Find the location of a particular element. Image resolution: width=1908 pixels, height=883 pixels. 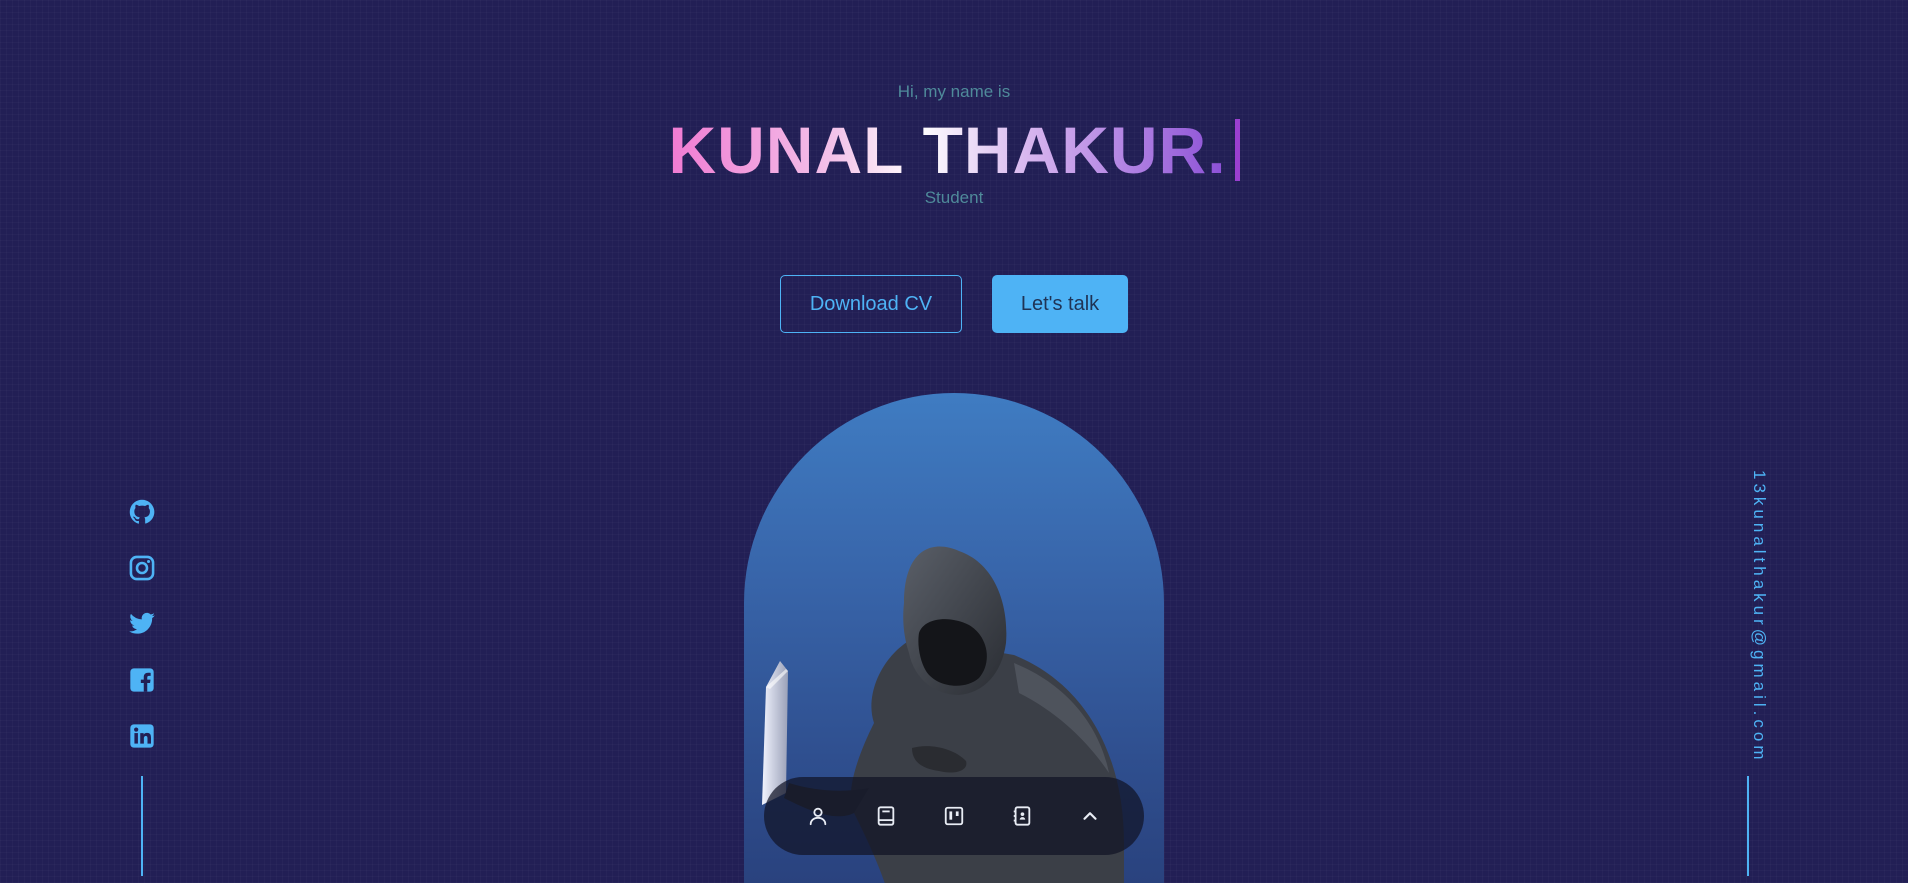

typing-cursor is located at coordinates (1237, 150).